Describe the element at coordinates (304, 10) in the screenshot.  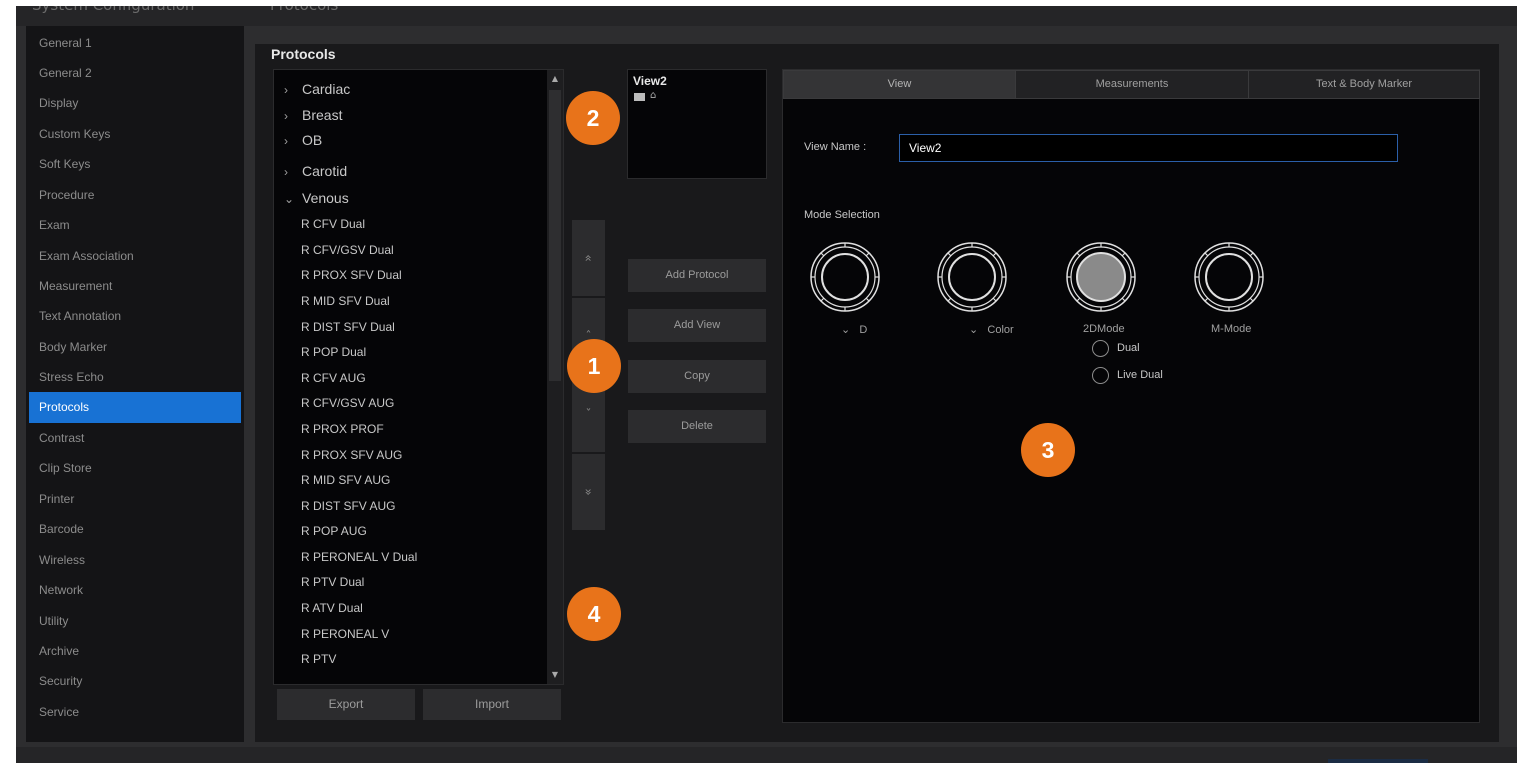
I see `page-header-title: Protocols` at that location.